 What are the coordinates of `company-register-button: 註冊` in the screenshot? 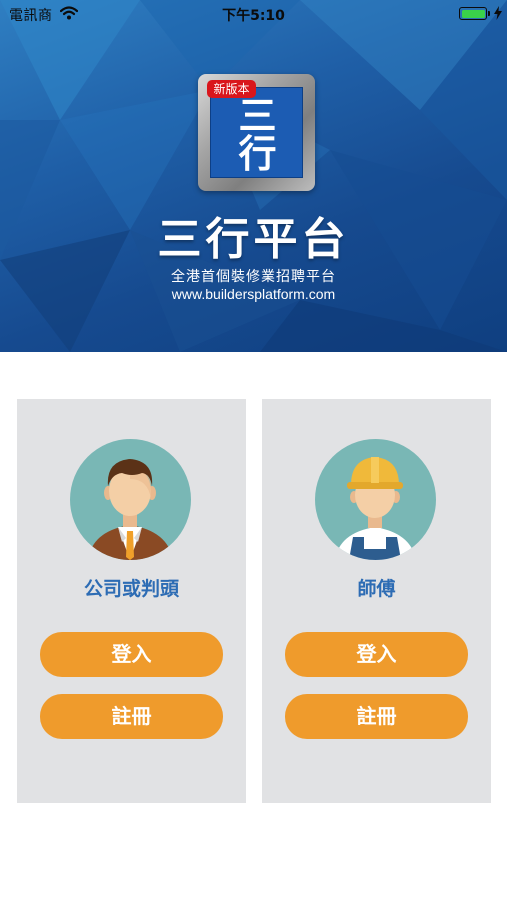 It's located at (131, 716).